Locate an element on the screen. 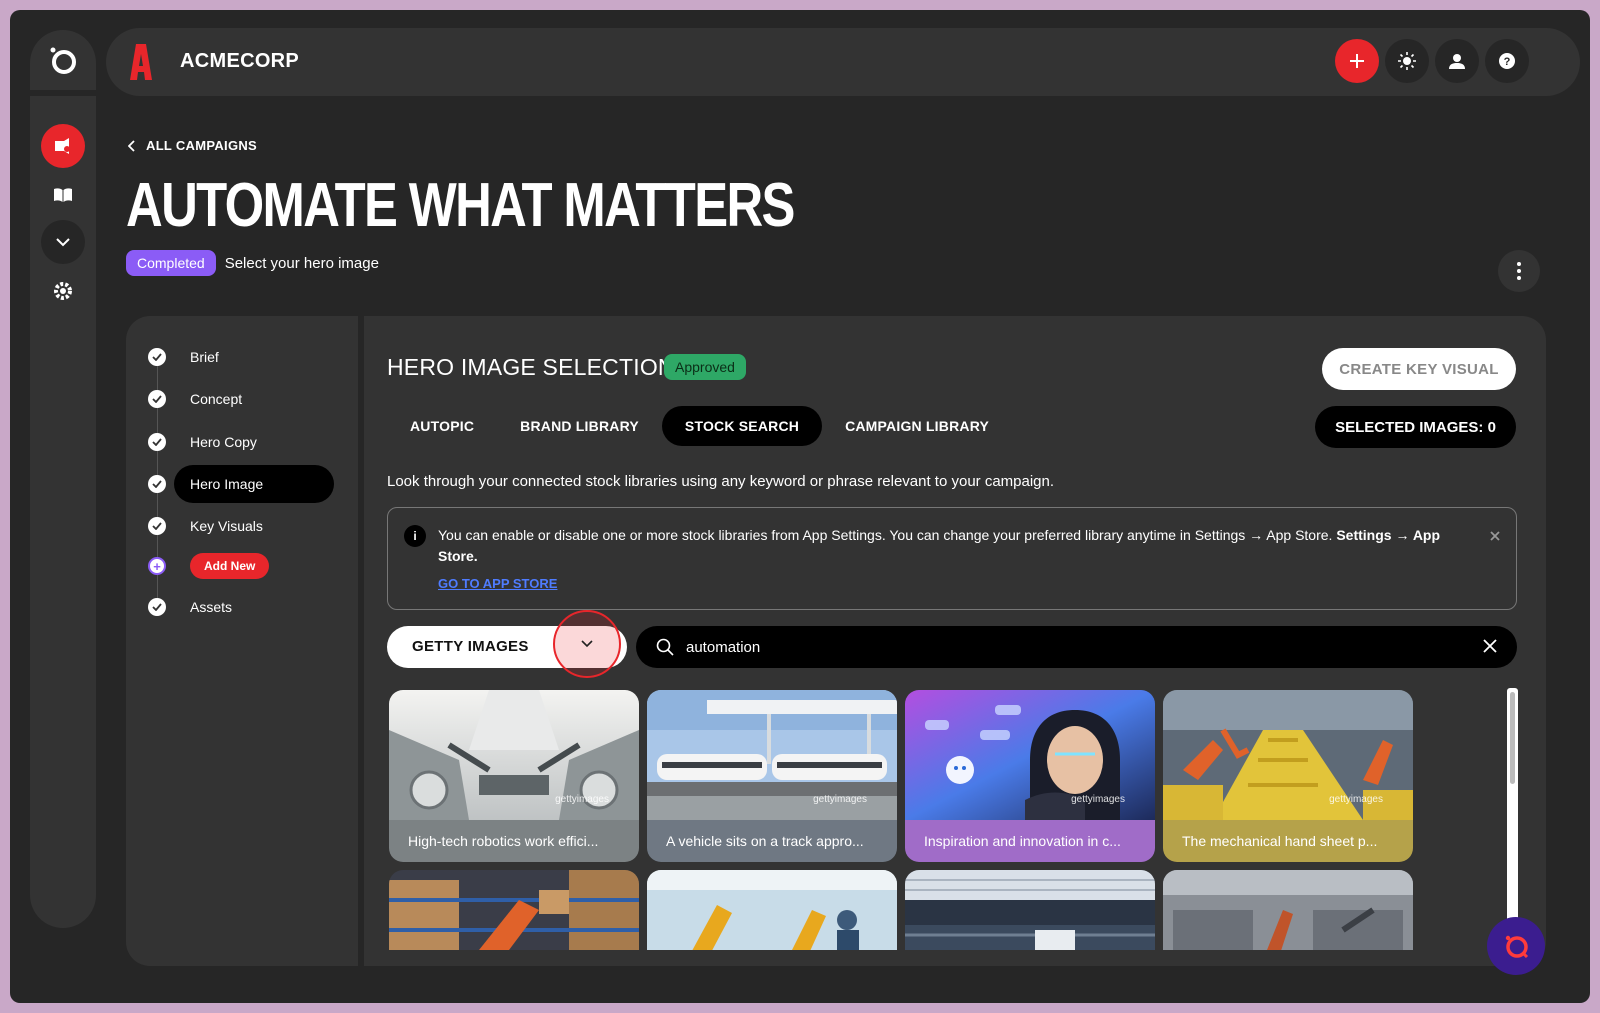 This screenshot has height=1013, width=1600. add-plus-icon: + is located at coordinates (157, 566).